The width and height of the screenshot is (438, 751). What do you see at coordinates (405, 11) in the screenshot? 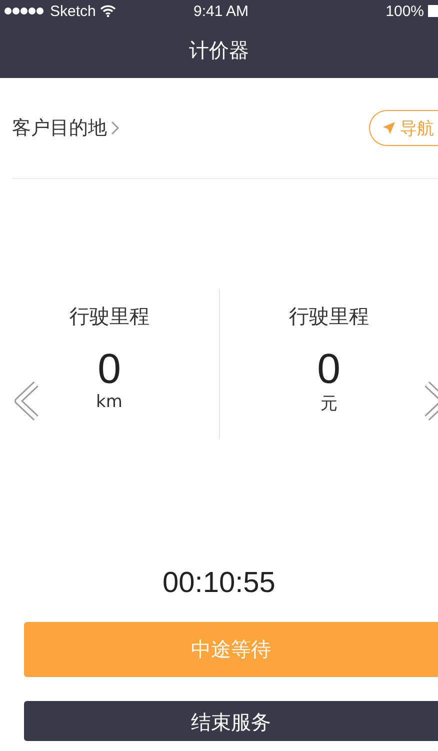
I see `battery-percent: 100%` at bounding box center [405, 11].